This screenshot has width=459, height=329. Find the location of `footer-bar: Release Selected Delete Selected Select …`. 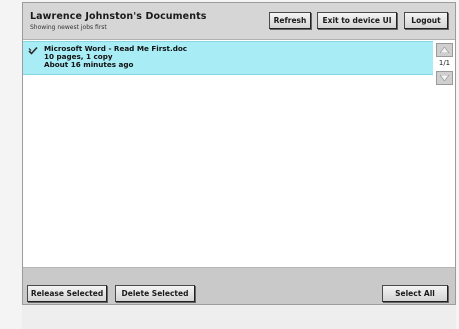

footer-bar: Release Selected Delete Selected Select … is located at coordinates (239, 285).